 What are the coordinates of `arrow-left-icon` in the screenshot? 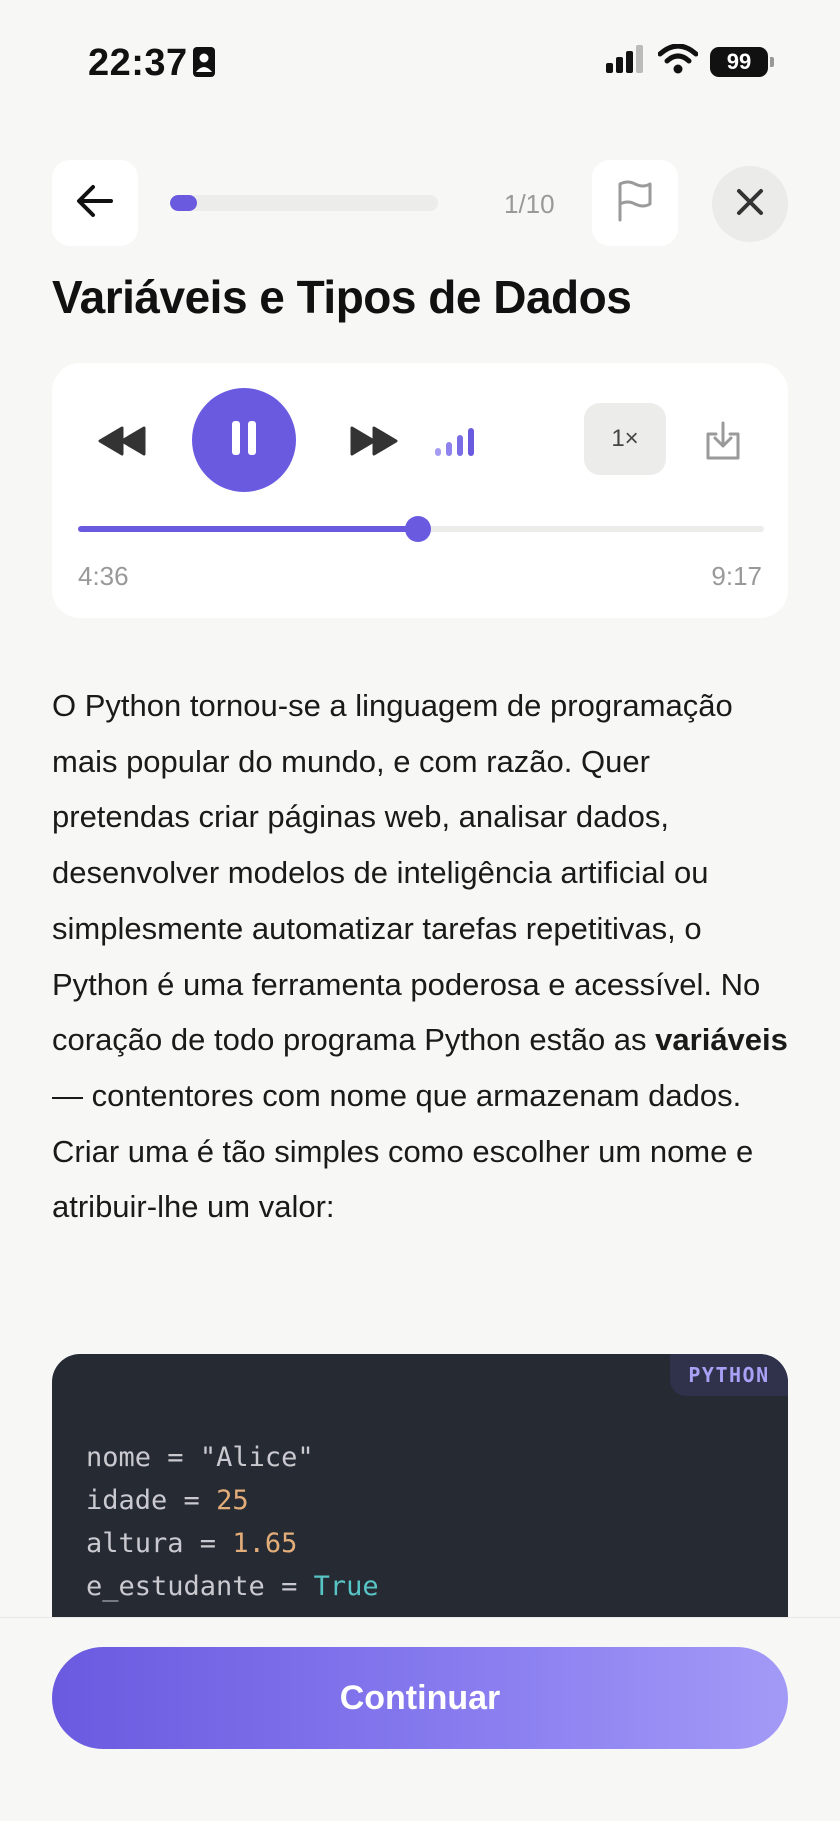 It's located at (95, 203).